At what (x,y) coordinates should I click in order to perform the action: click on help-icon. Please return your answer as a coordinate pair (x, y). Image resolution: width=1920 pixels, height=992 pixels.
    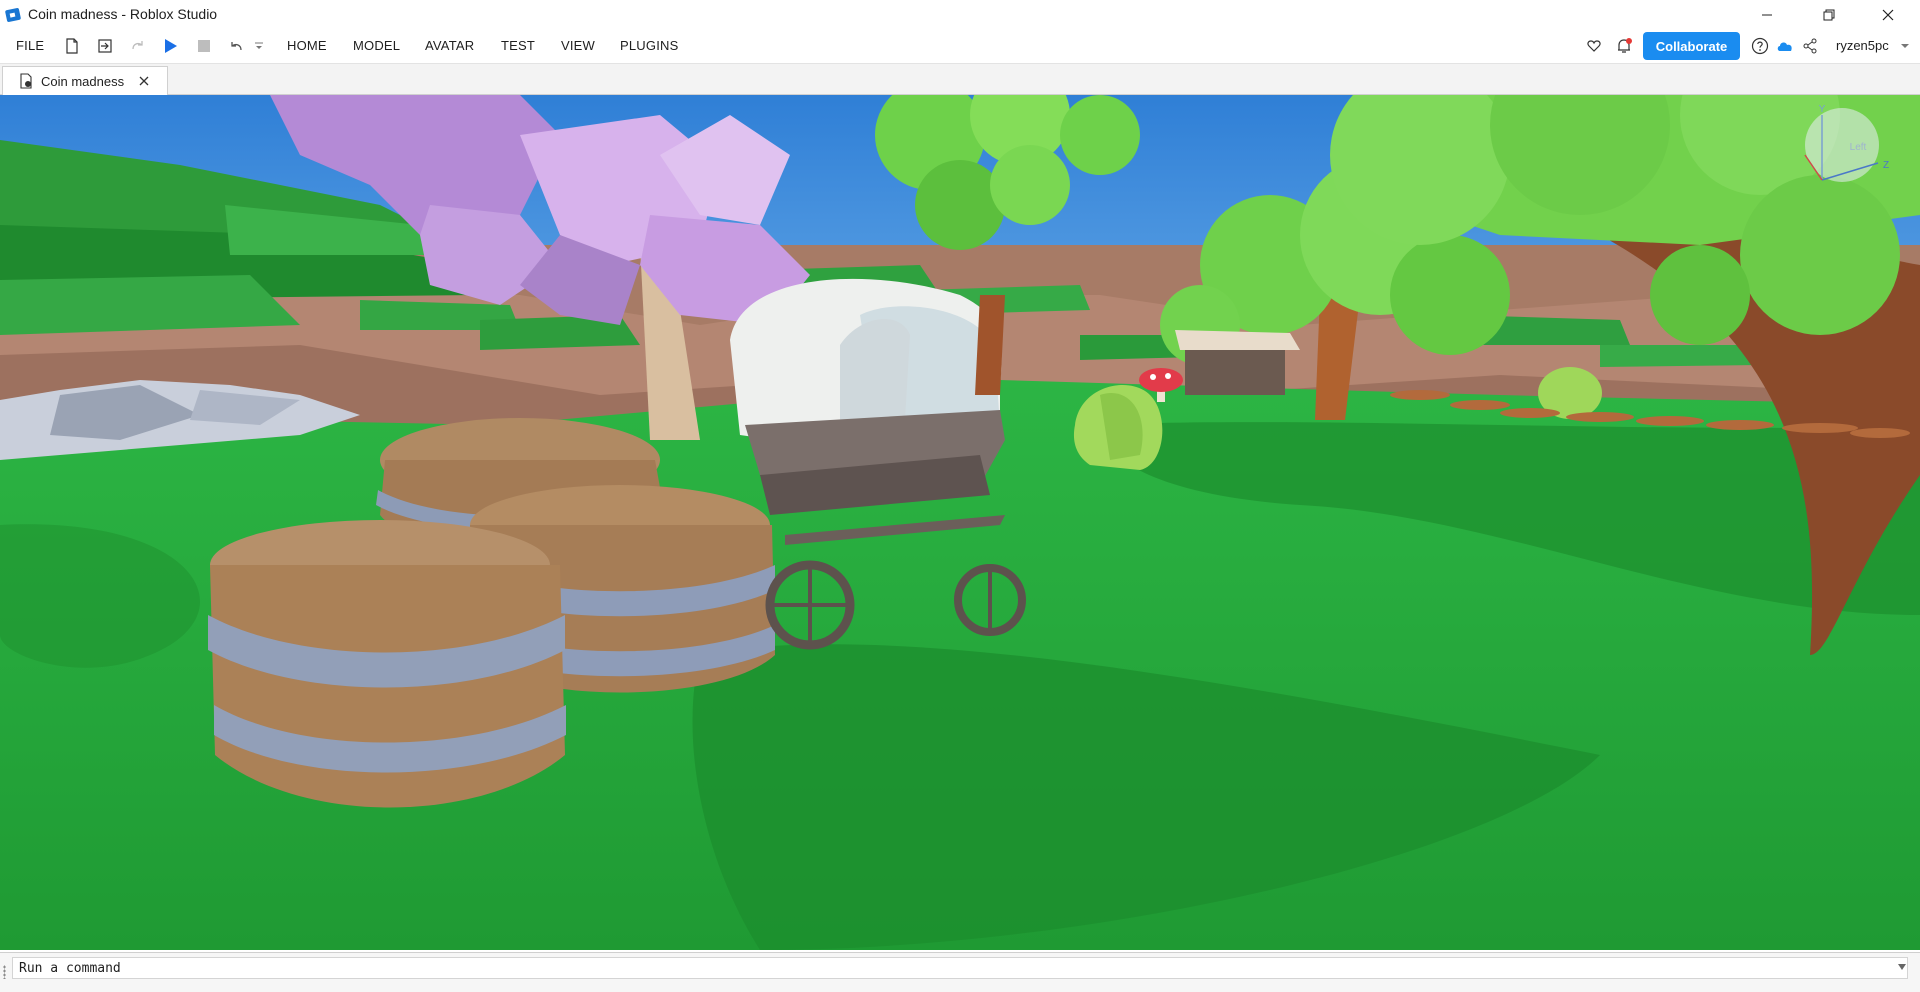
    Looking at the image, I should click on (1760, 46).